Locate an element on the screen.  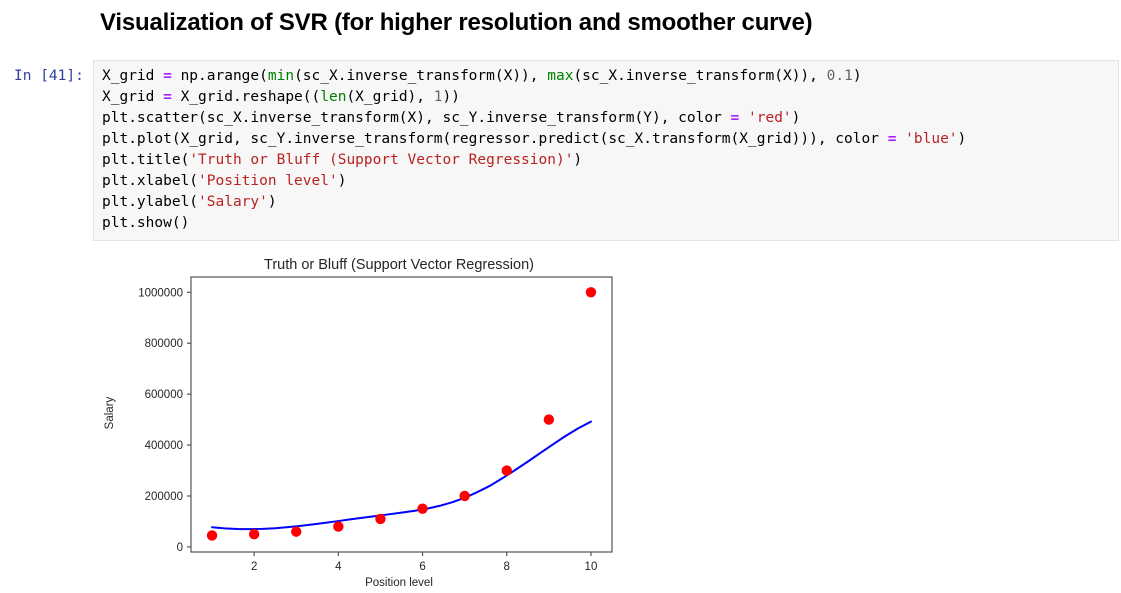
prediction-curve is located at coordinates (401, 475).